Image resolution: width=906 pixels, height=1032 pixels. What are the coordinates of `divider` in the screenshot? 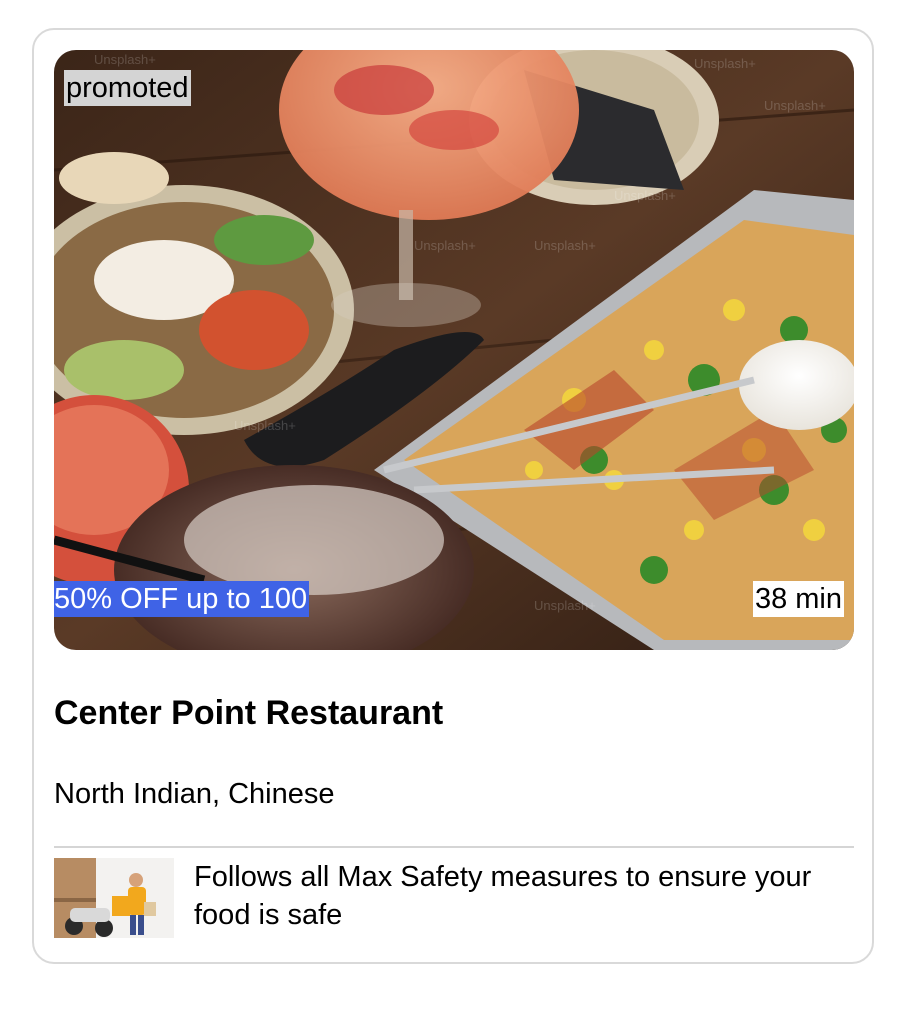 It's located at (454, 847).